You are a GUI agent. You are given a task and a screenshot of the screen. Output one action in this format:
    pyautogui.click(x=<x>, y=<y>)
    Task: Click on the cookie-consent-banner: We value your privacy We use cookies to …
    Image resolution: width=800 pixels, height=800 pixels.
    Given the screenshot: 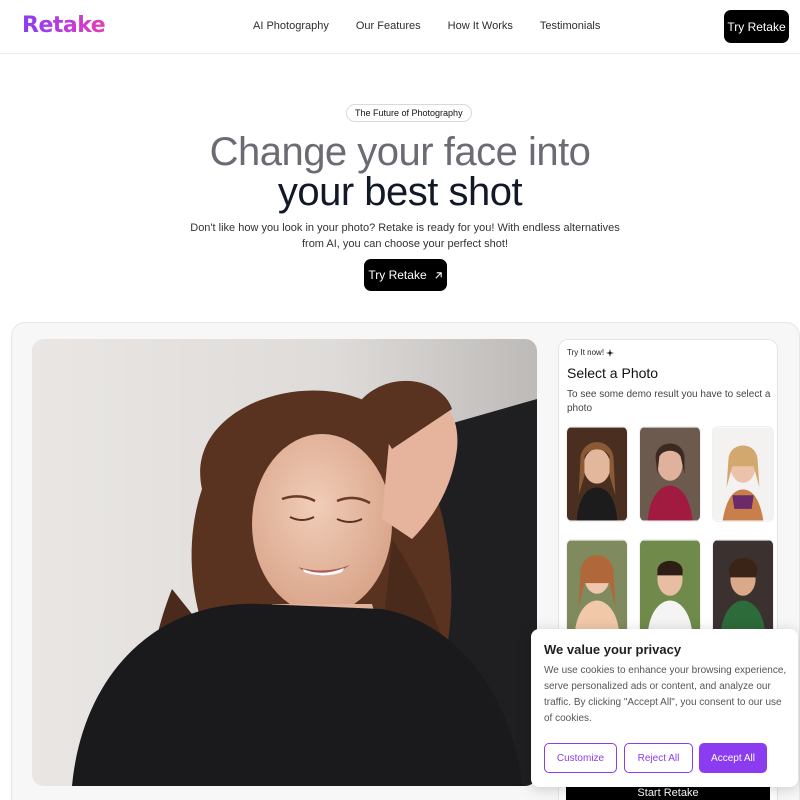 What is the action you would take?
    pyautogui.click(x=664, y=708)
    